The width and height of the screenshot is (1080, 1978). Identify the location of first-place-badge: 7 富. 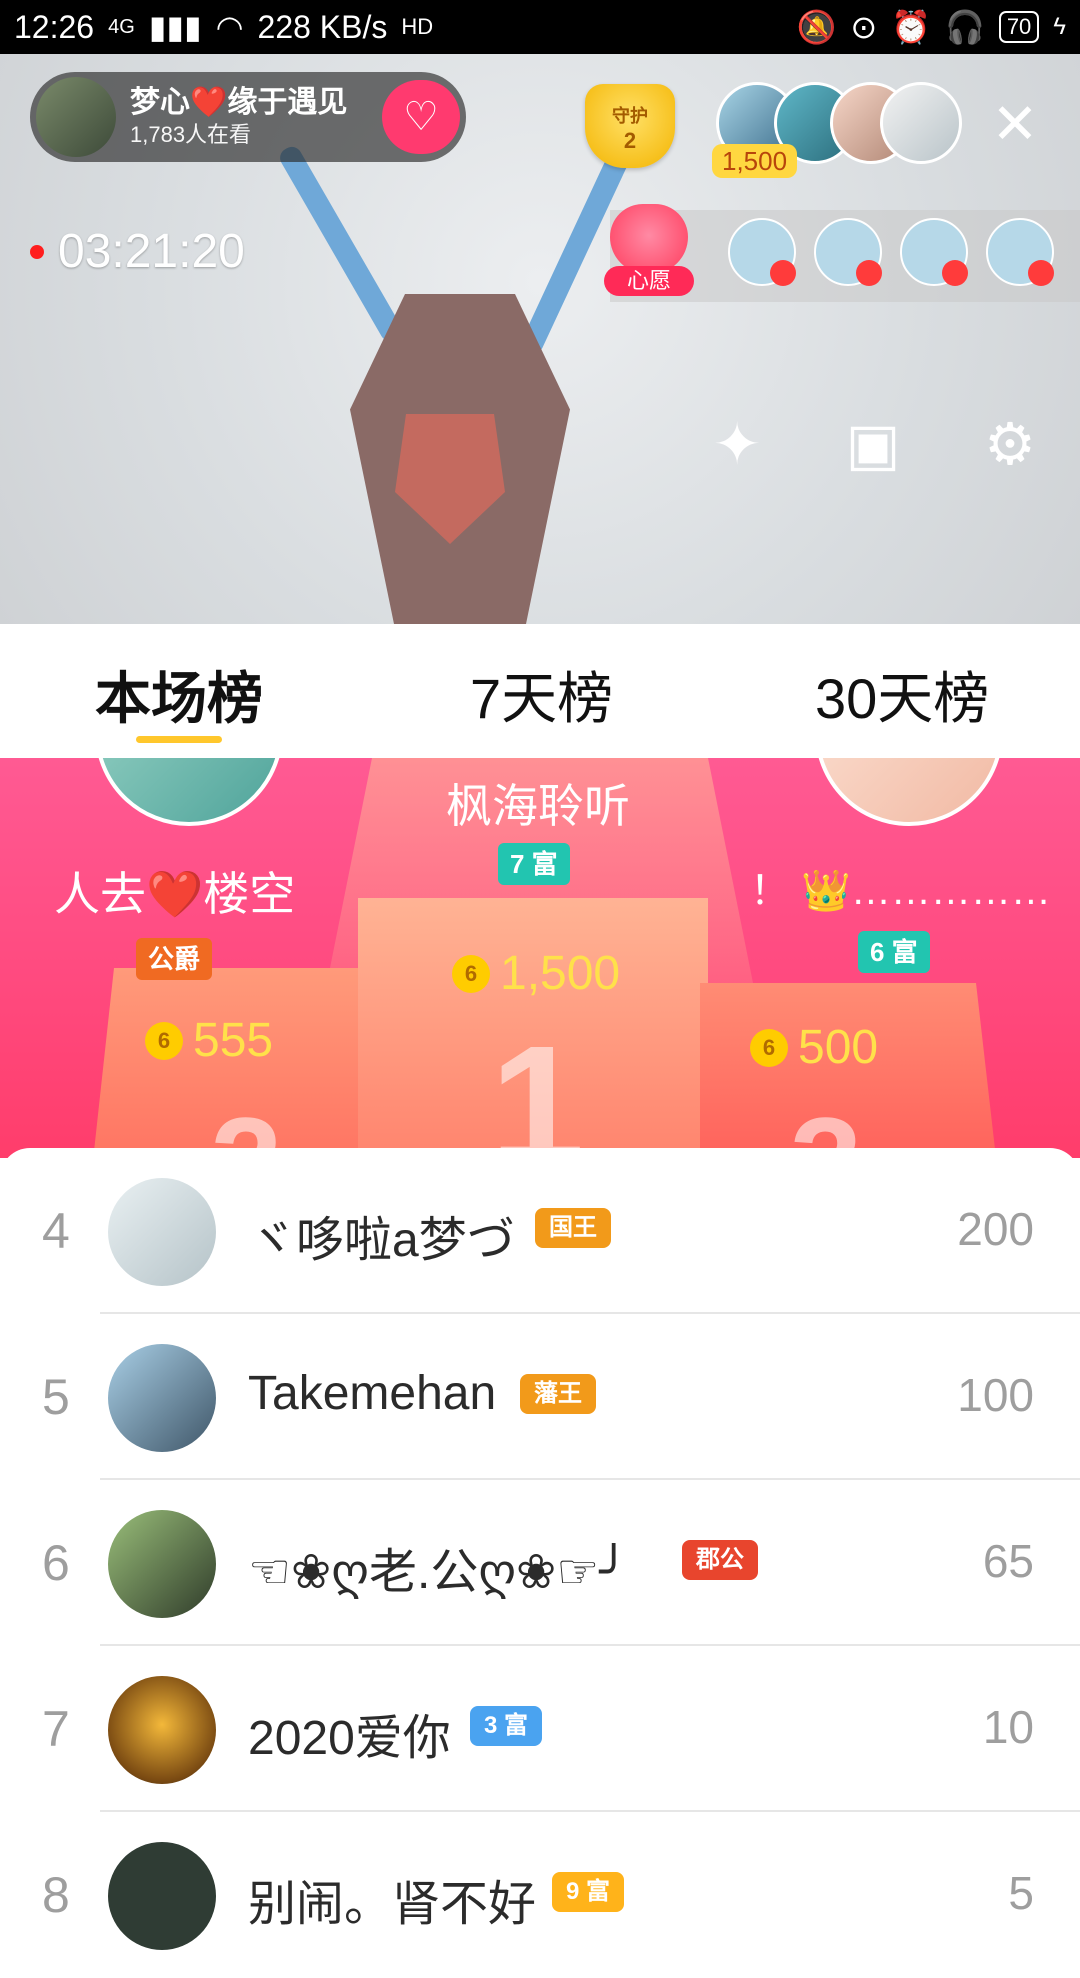
(534, 864).